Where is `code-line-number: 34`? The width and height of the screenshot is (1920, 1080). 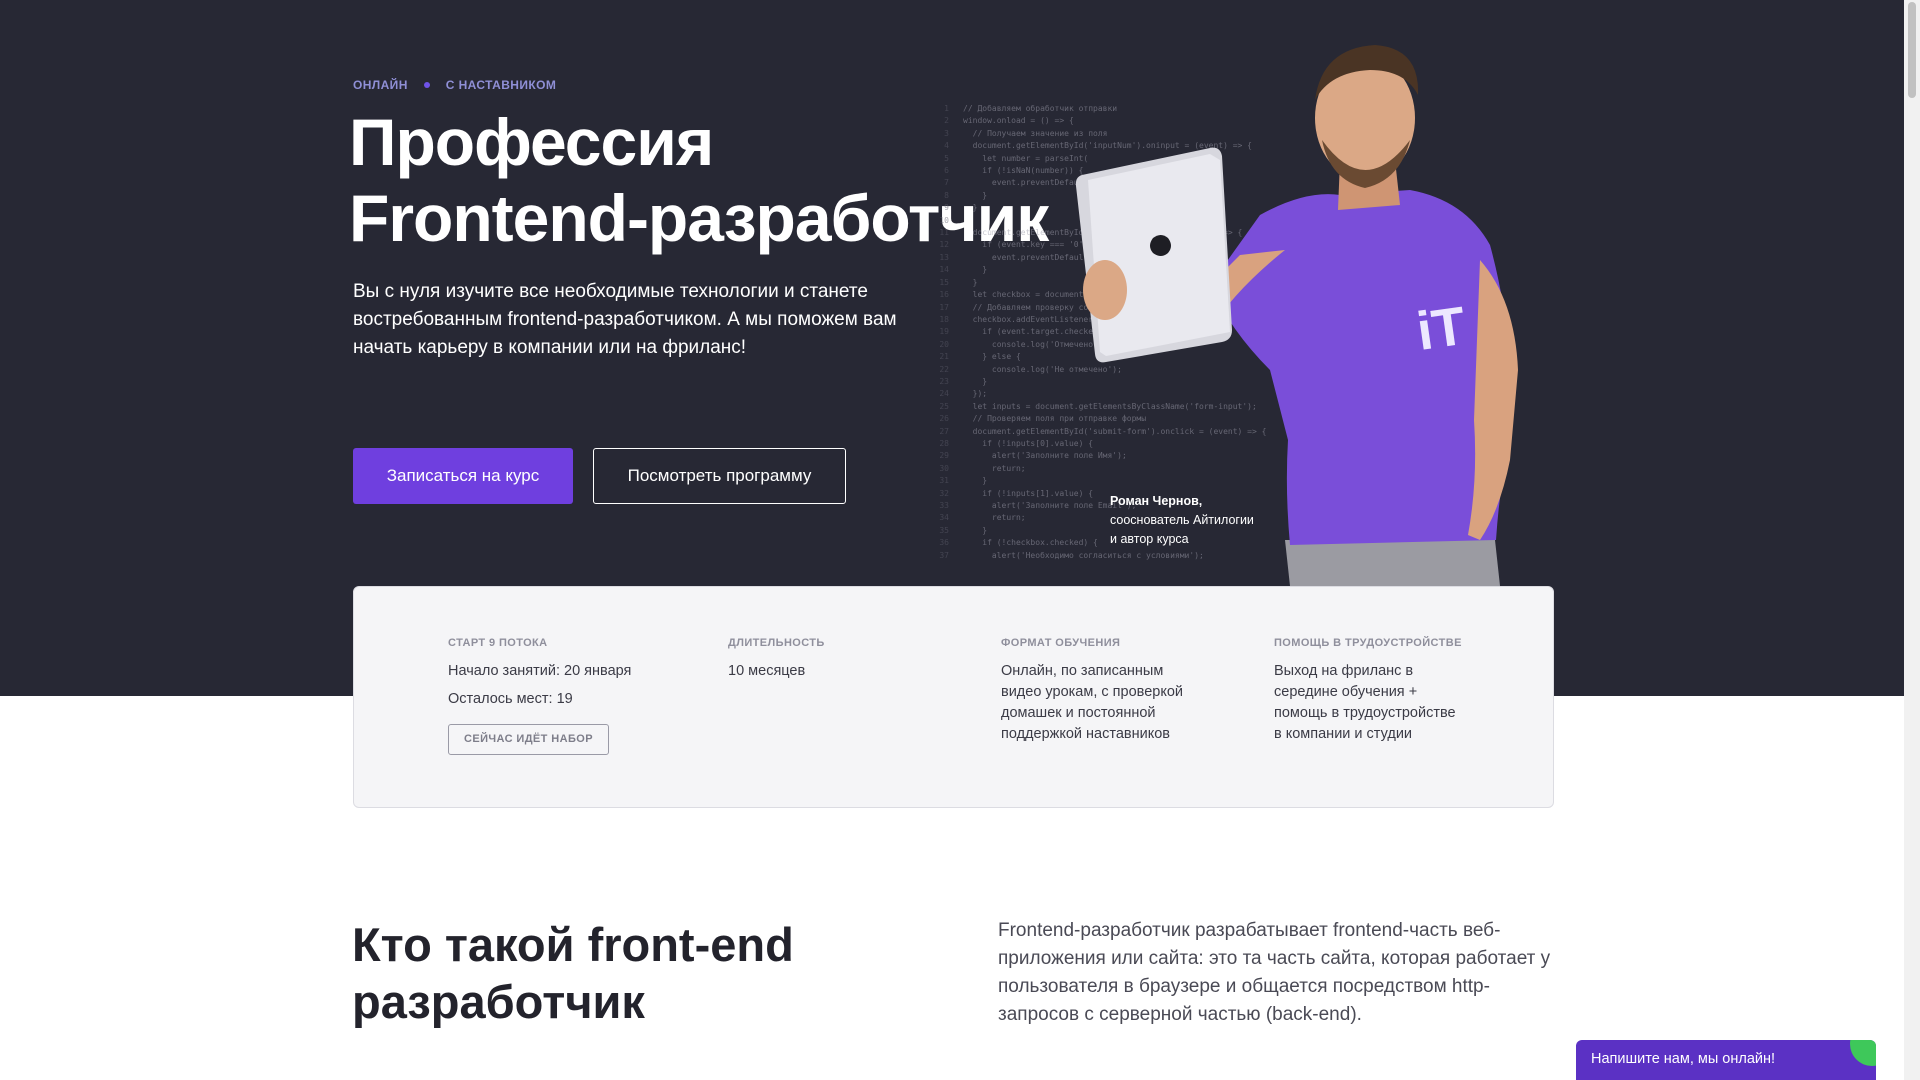 code-line-number: 34 is located at coordinates (944, 518).